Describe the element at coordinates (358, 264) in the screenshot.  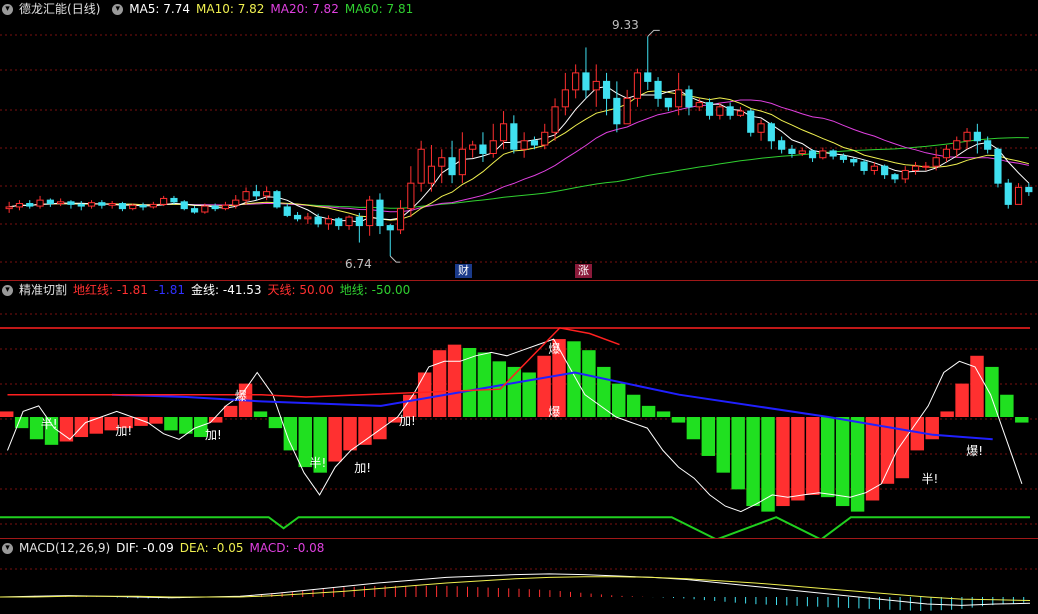
I see `low-price-label: 6.74` at that location.